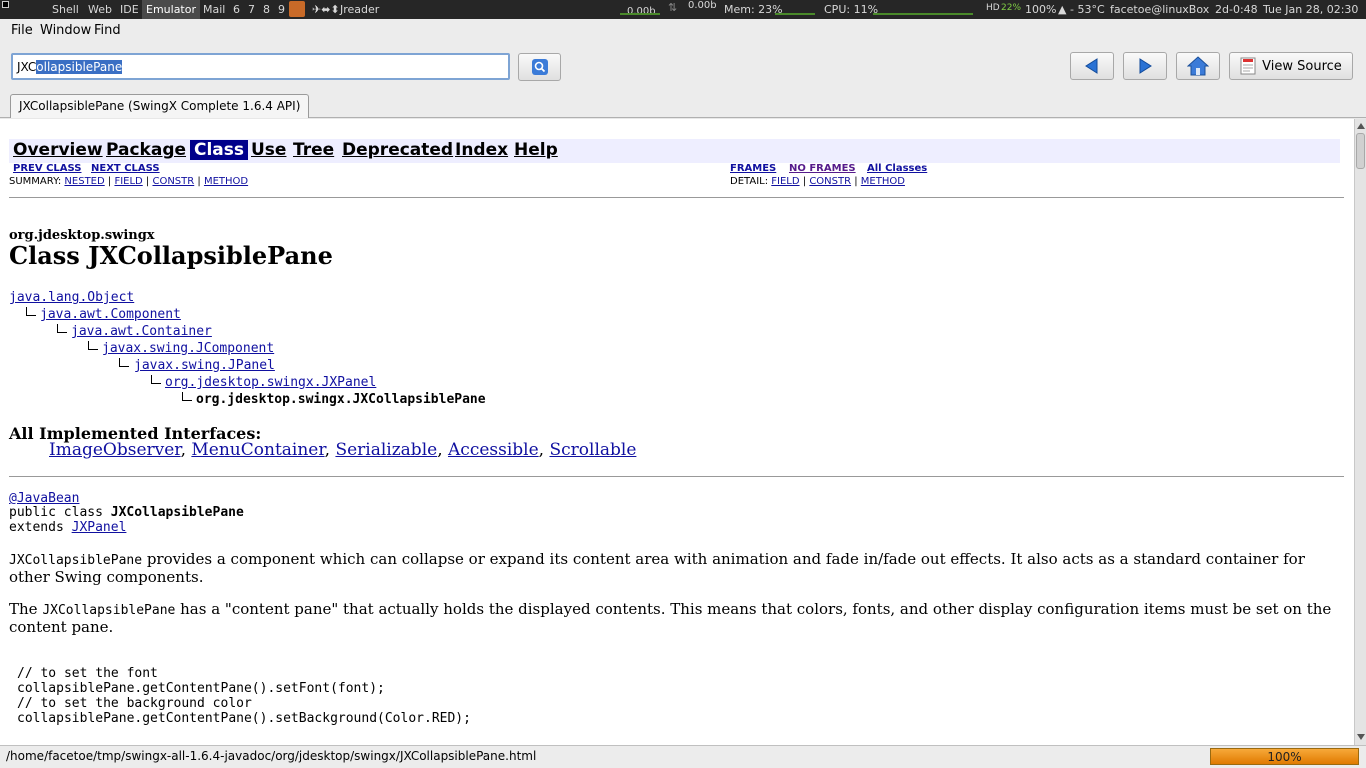  I want to click on summary-constr-link: CONSTR, so click(173, 181).